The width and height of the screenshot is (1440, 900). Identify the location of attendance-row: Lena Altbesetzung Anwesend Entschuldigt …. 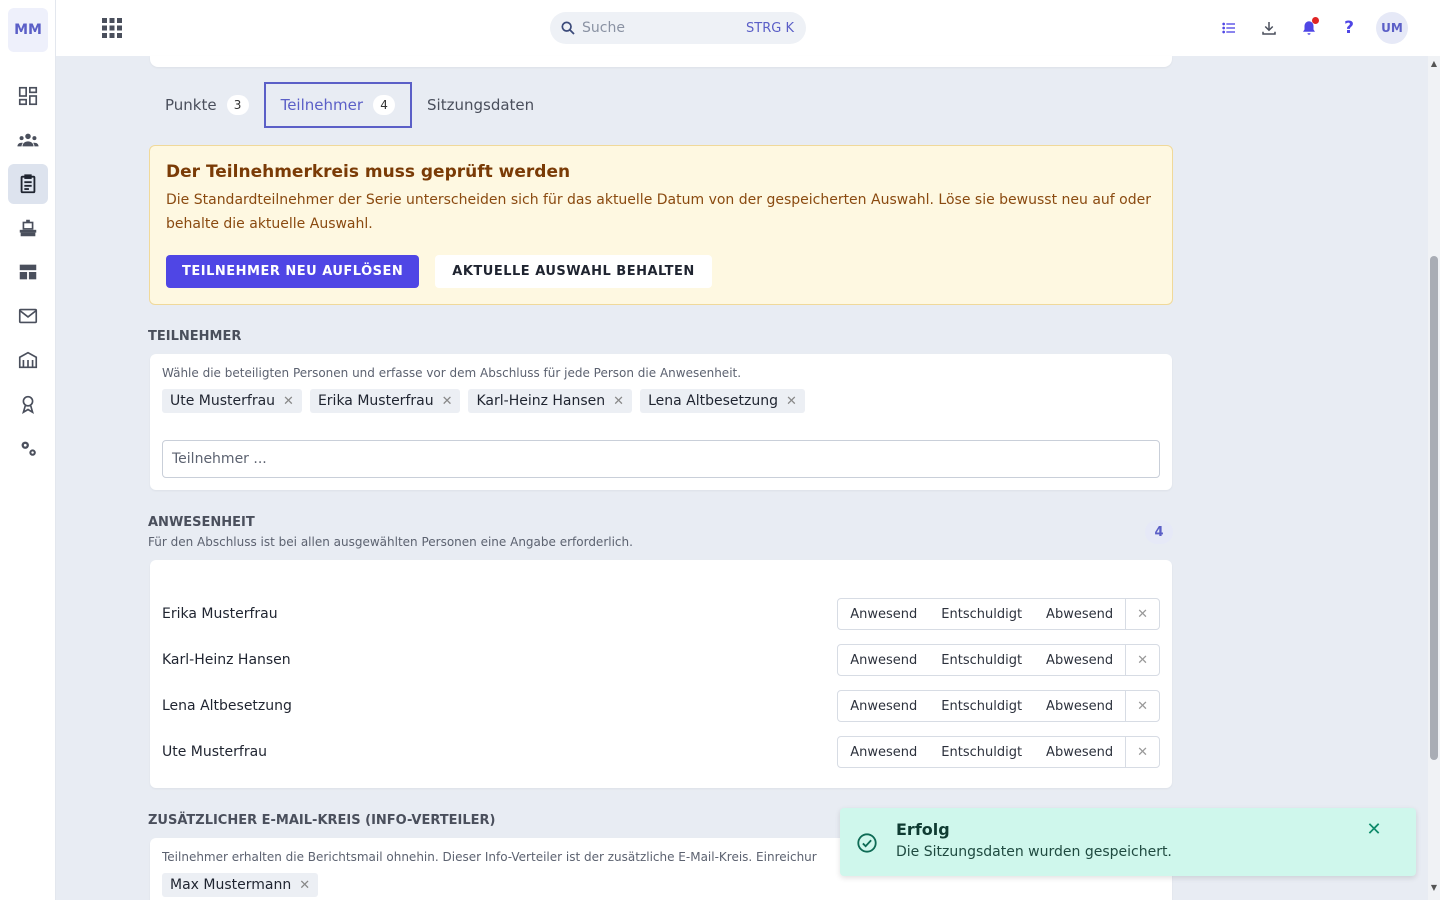
(661, 706).